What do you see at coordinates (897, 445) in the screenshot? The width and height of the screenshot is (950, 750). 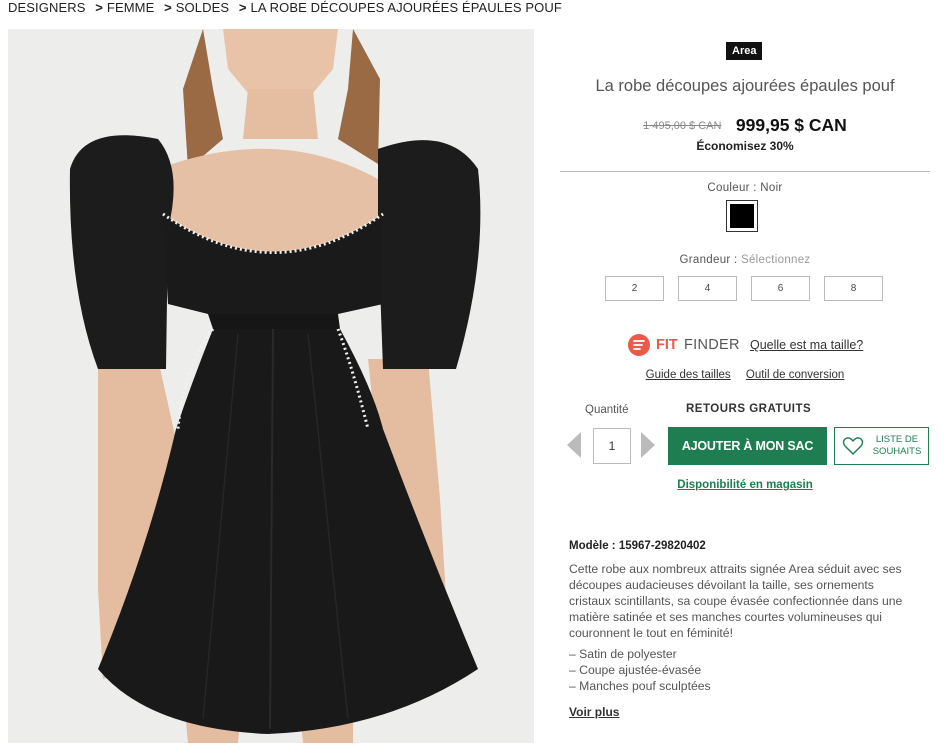 I see `wishlist-label: LISTE DE SOUHAITS` at bounding box center [897, 445].